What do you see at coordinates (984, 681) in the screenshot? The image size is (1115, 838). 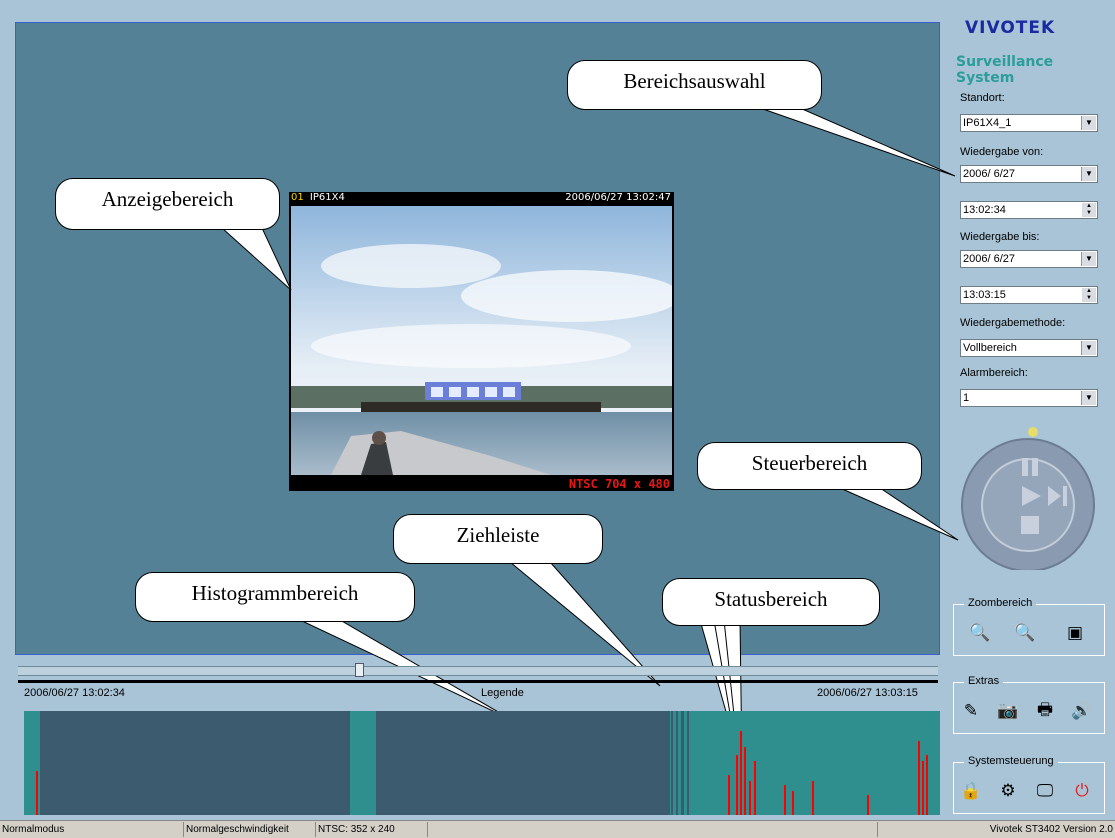 I see `extras-group-title: Extras` at bounding box center [984, 681].